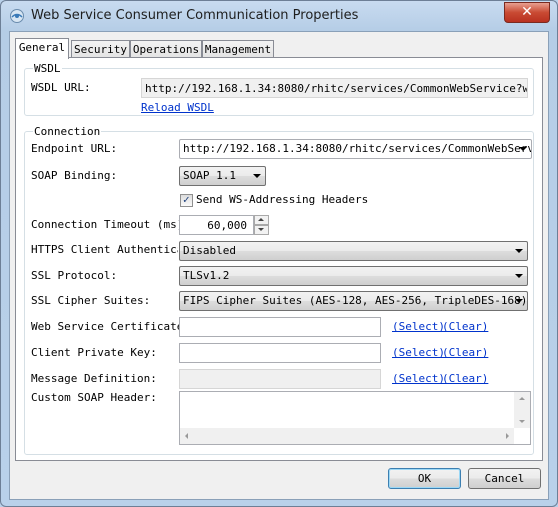 The height and width of the screenshot is (507, 558). What do you see at coordinates (282, 199) in the screenshot?
I see `ws-addressing-label: Send WS-Addressing Headers` at bounding box center [282, 199].